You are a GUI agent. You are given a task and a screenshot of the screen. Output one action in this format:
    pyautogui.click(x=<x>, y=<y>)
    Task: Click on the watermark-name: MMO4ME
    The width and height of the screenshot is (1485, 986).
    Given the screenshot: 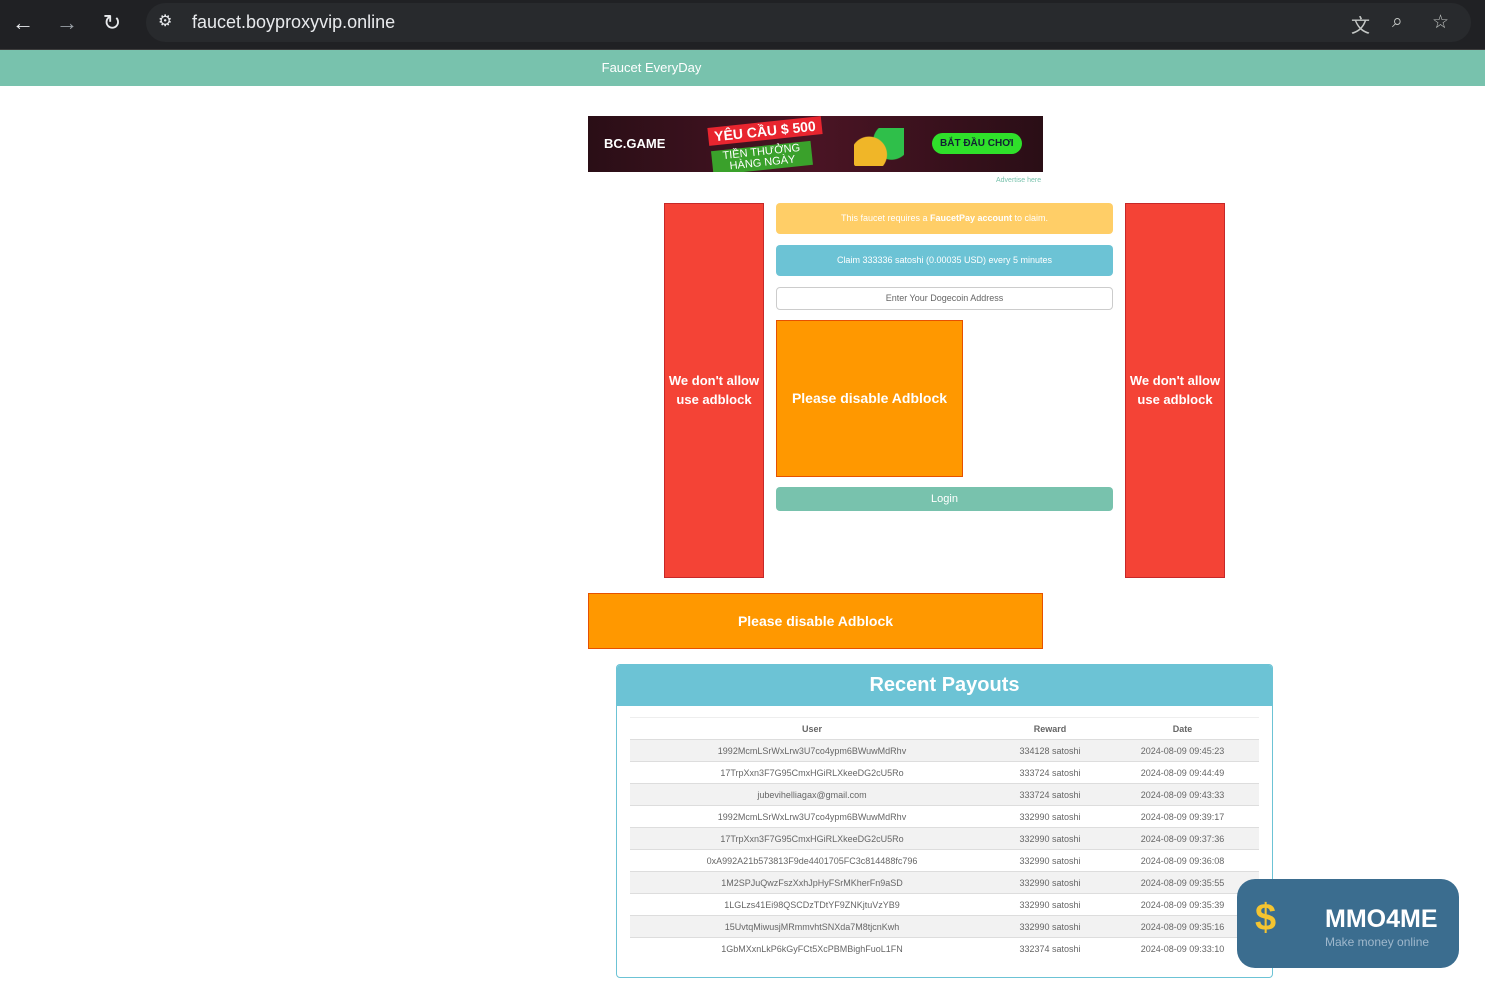 What is the action you would take?
    pyautogui.click(x=1381, y=919)
    